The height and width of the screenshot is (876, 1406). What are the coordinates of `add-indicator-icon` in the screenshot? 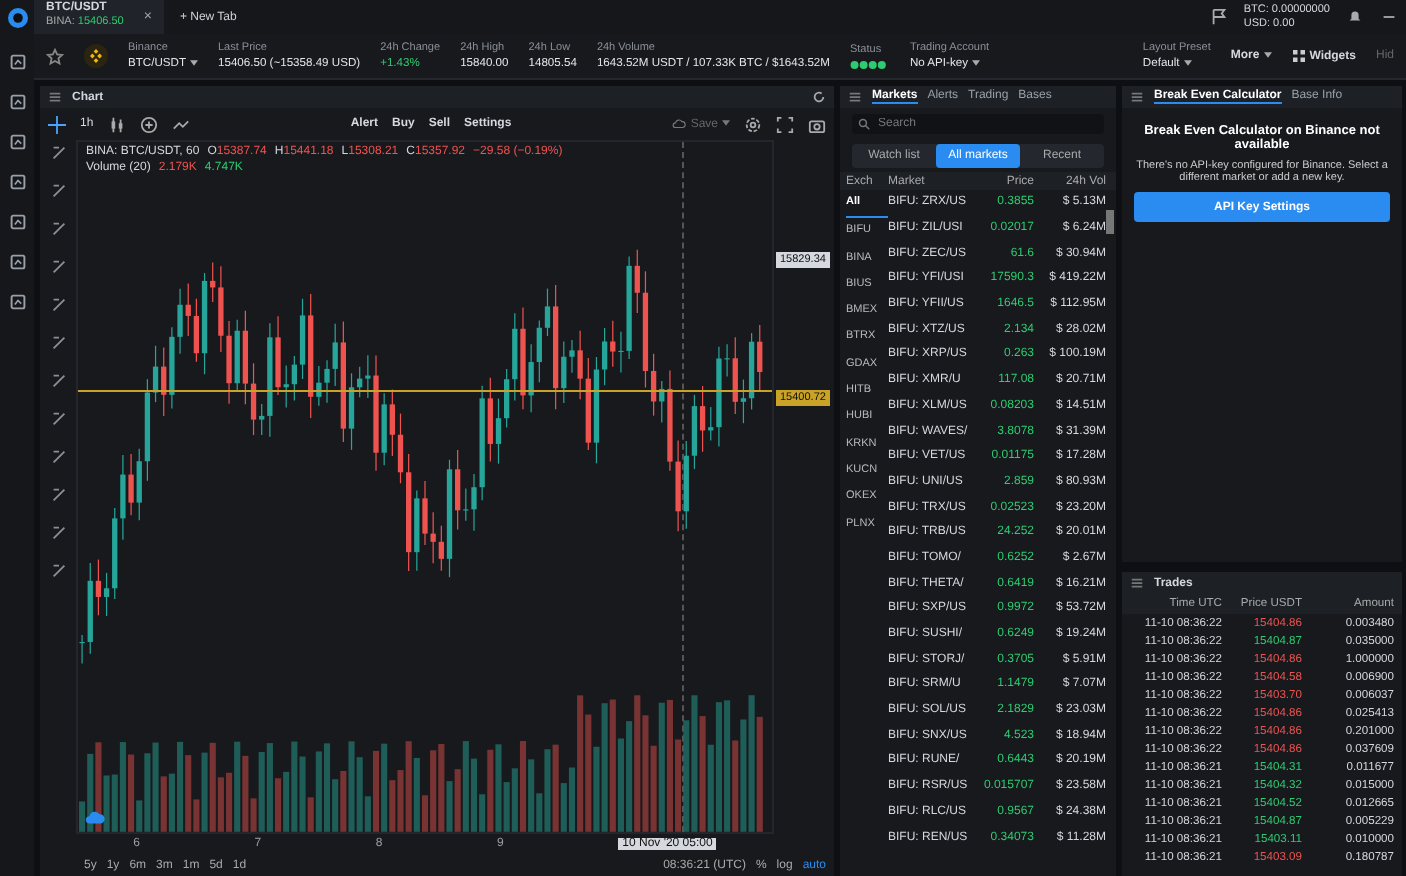 It's located at (148, 124).